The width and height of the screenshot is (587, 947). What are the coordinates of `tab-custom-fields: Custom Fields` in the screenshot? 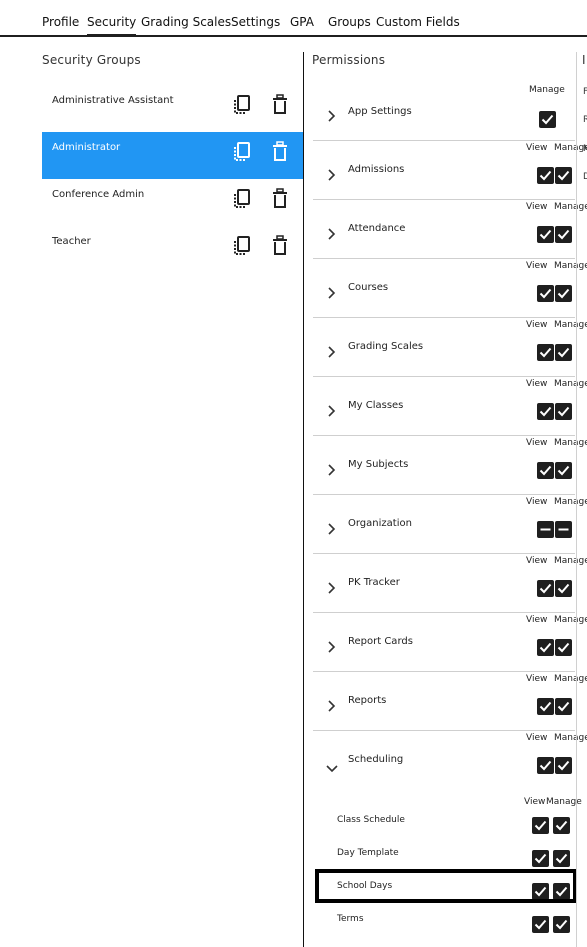 It's located at (418, 22).